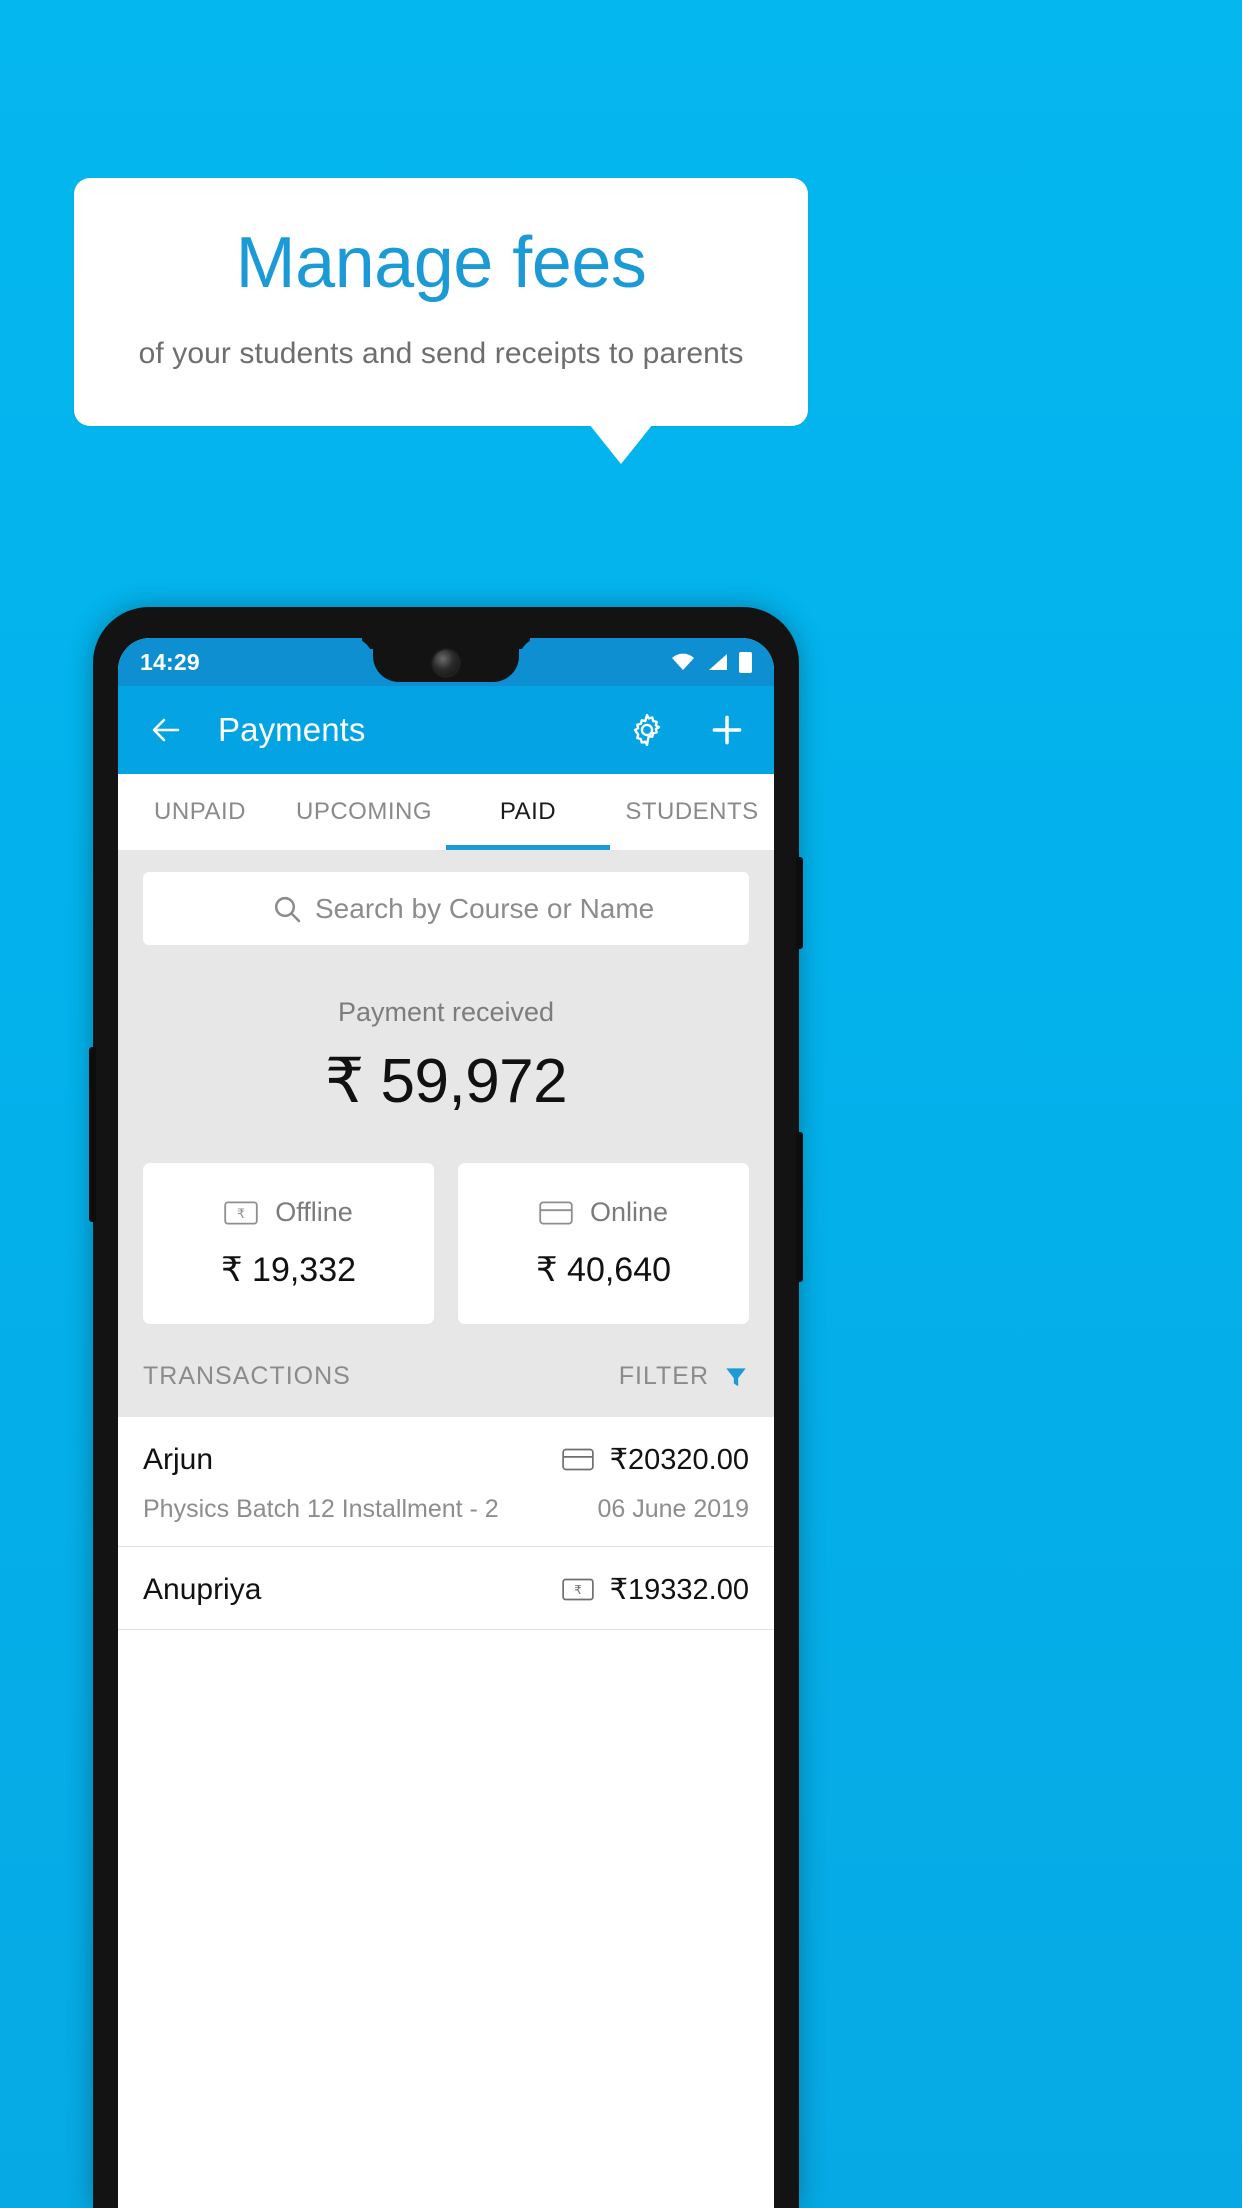  I want to click on phone-button-right-upper, so click(799, 903).